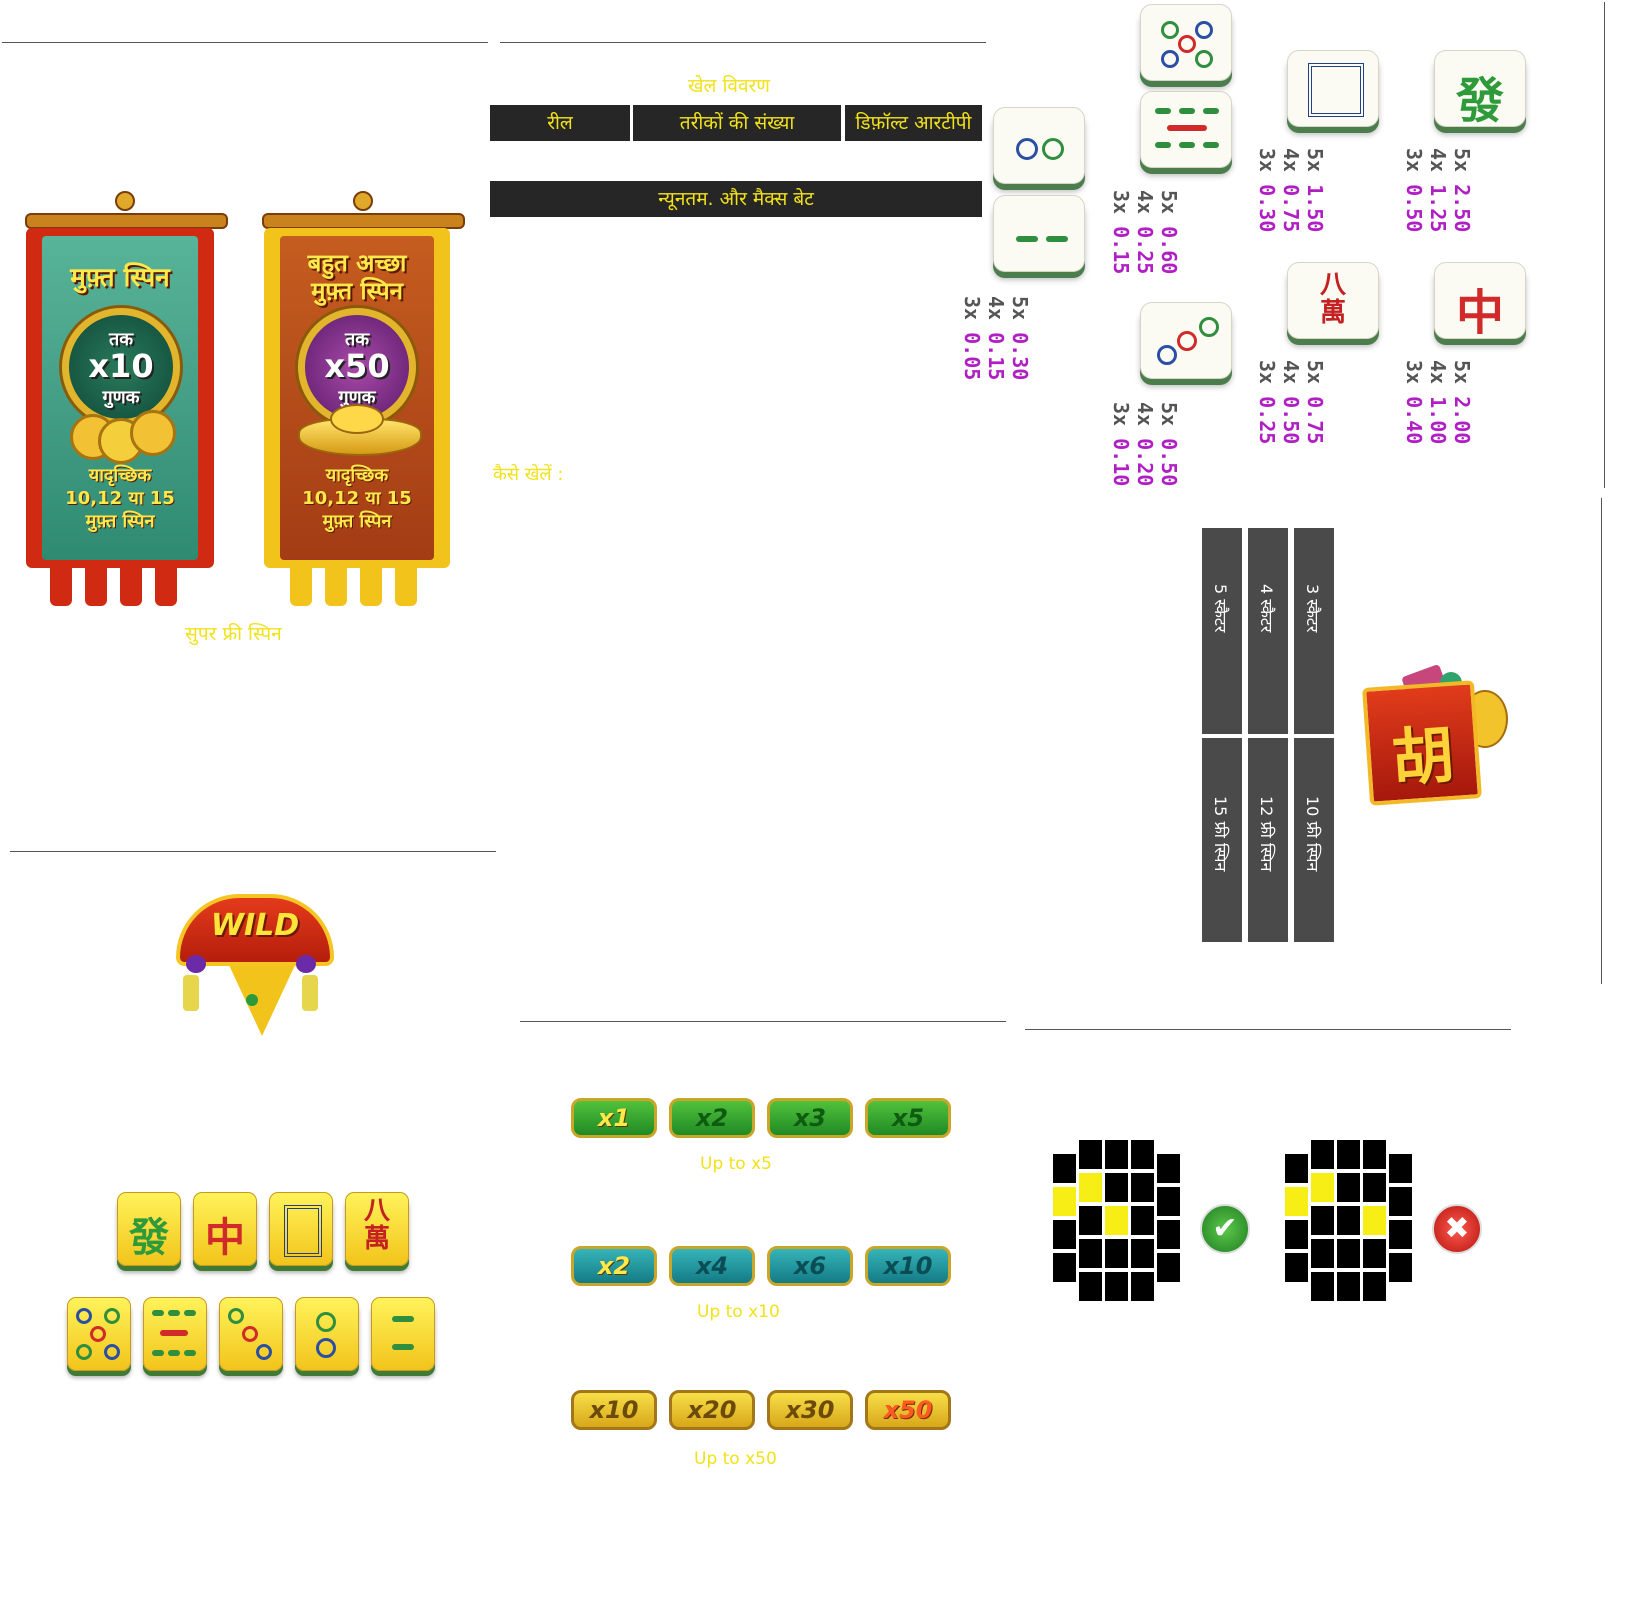 The width and height of the screenshot is (1630, 1601). What do you see at coordinates (1604, 245) in the screenshot?
I see `divider-right-top` at bounding box center [1604, 245].